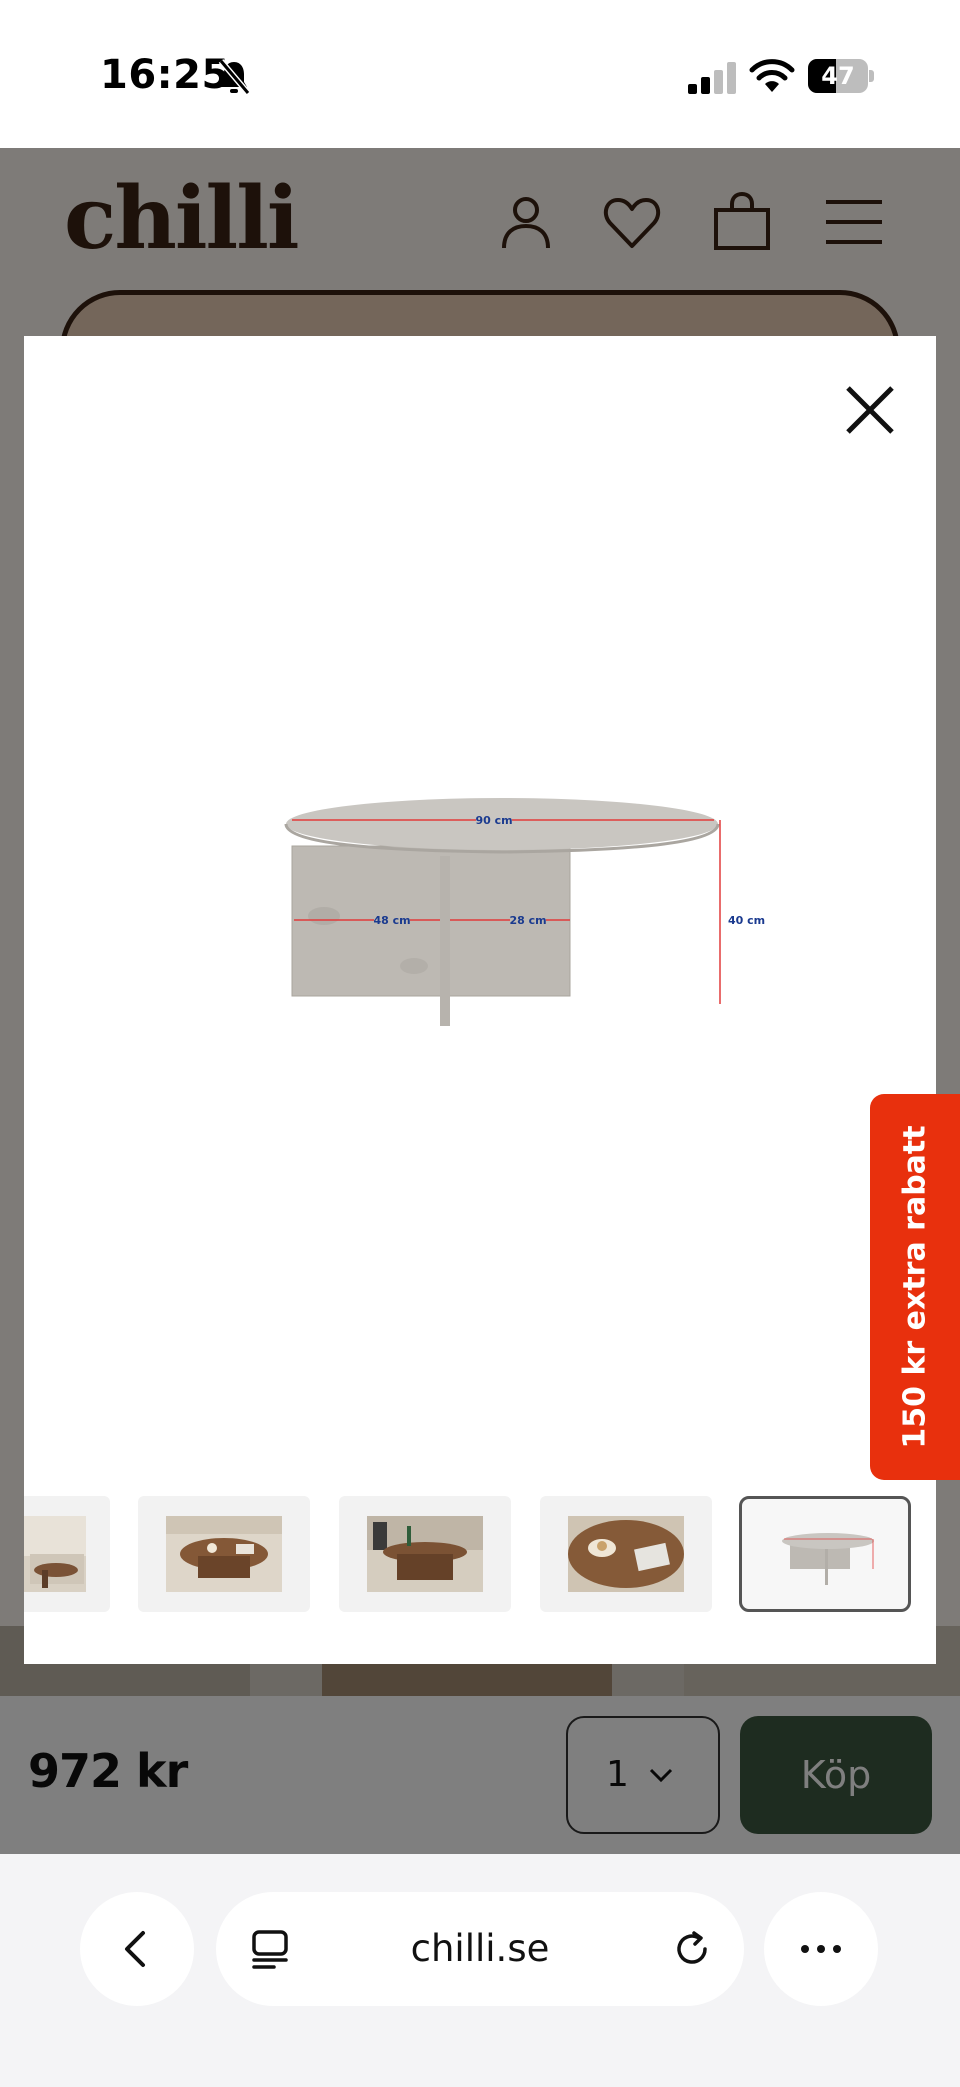 This screenshot has height=2087, width=960. I want to click on address-bar: chilli.se, so click(480, 1949).